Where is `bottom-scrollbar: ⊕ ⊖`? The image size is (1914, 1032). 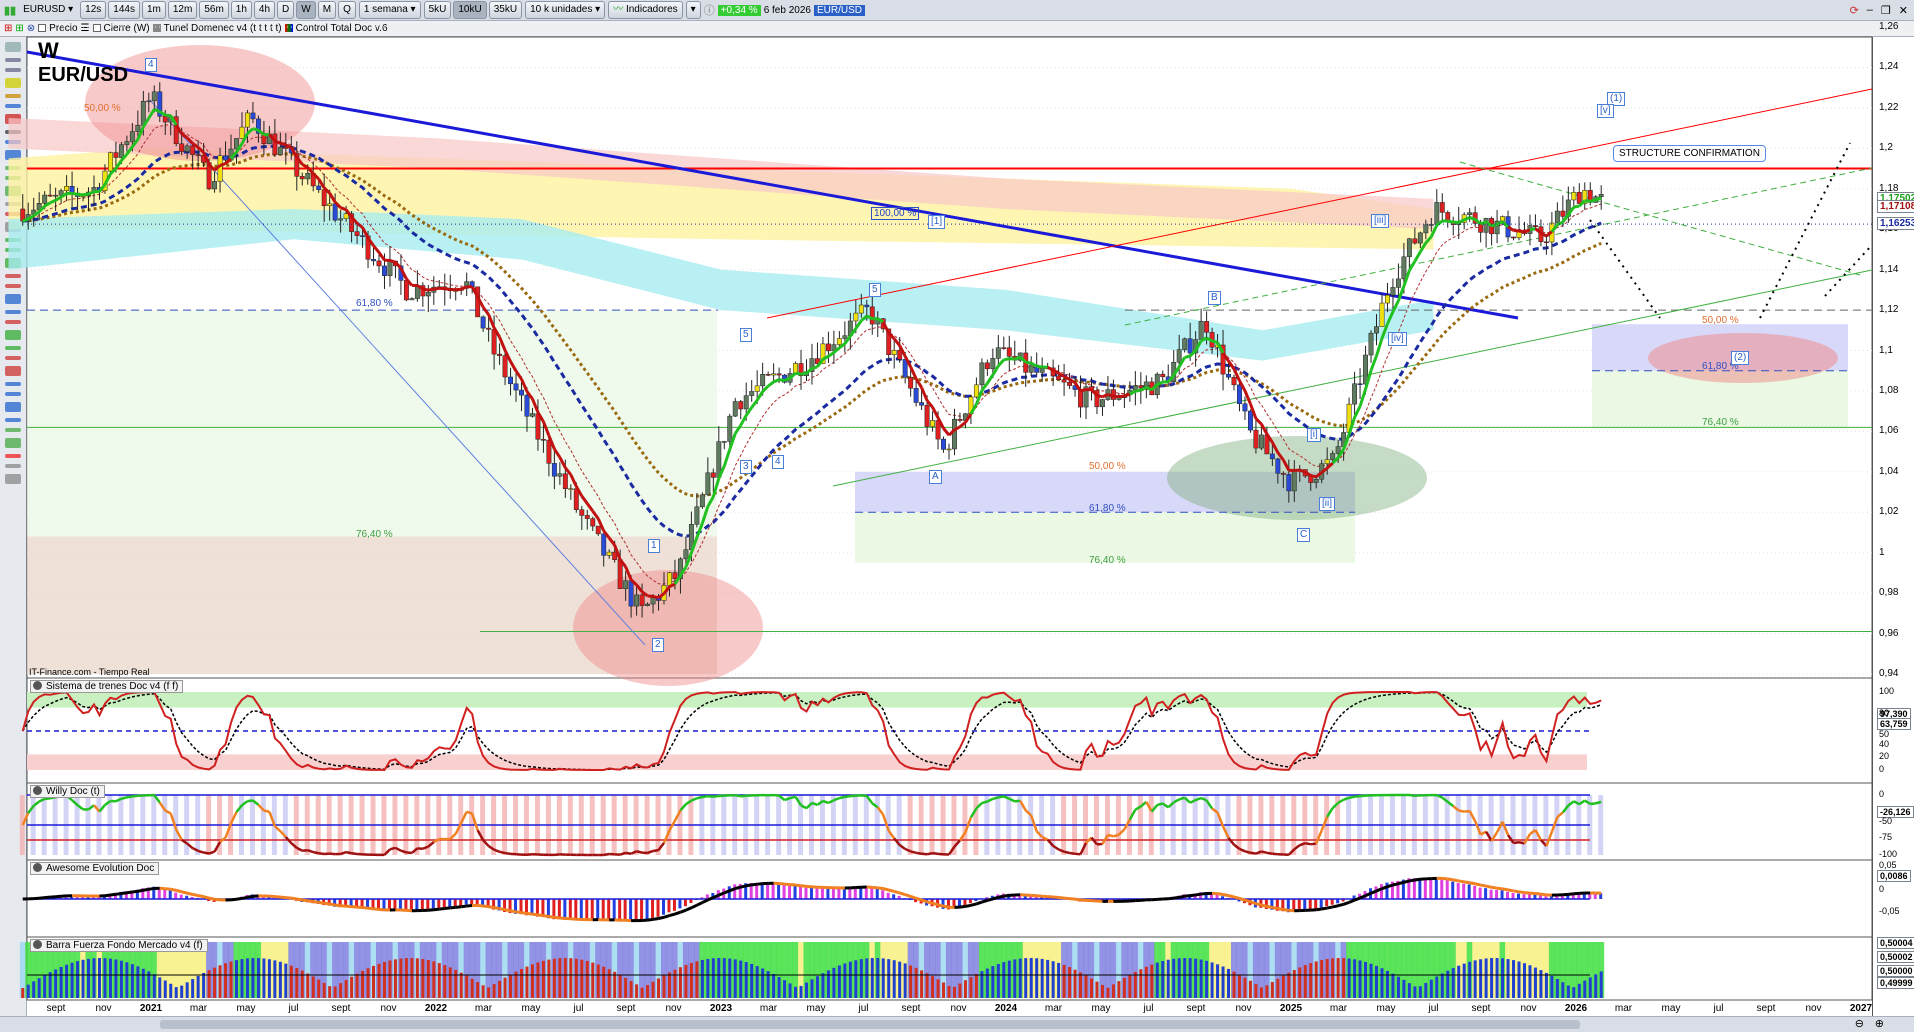 bottom-scrollbar: ⊕ ⊖ is located at coordinates (957, 1024).